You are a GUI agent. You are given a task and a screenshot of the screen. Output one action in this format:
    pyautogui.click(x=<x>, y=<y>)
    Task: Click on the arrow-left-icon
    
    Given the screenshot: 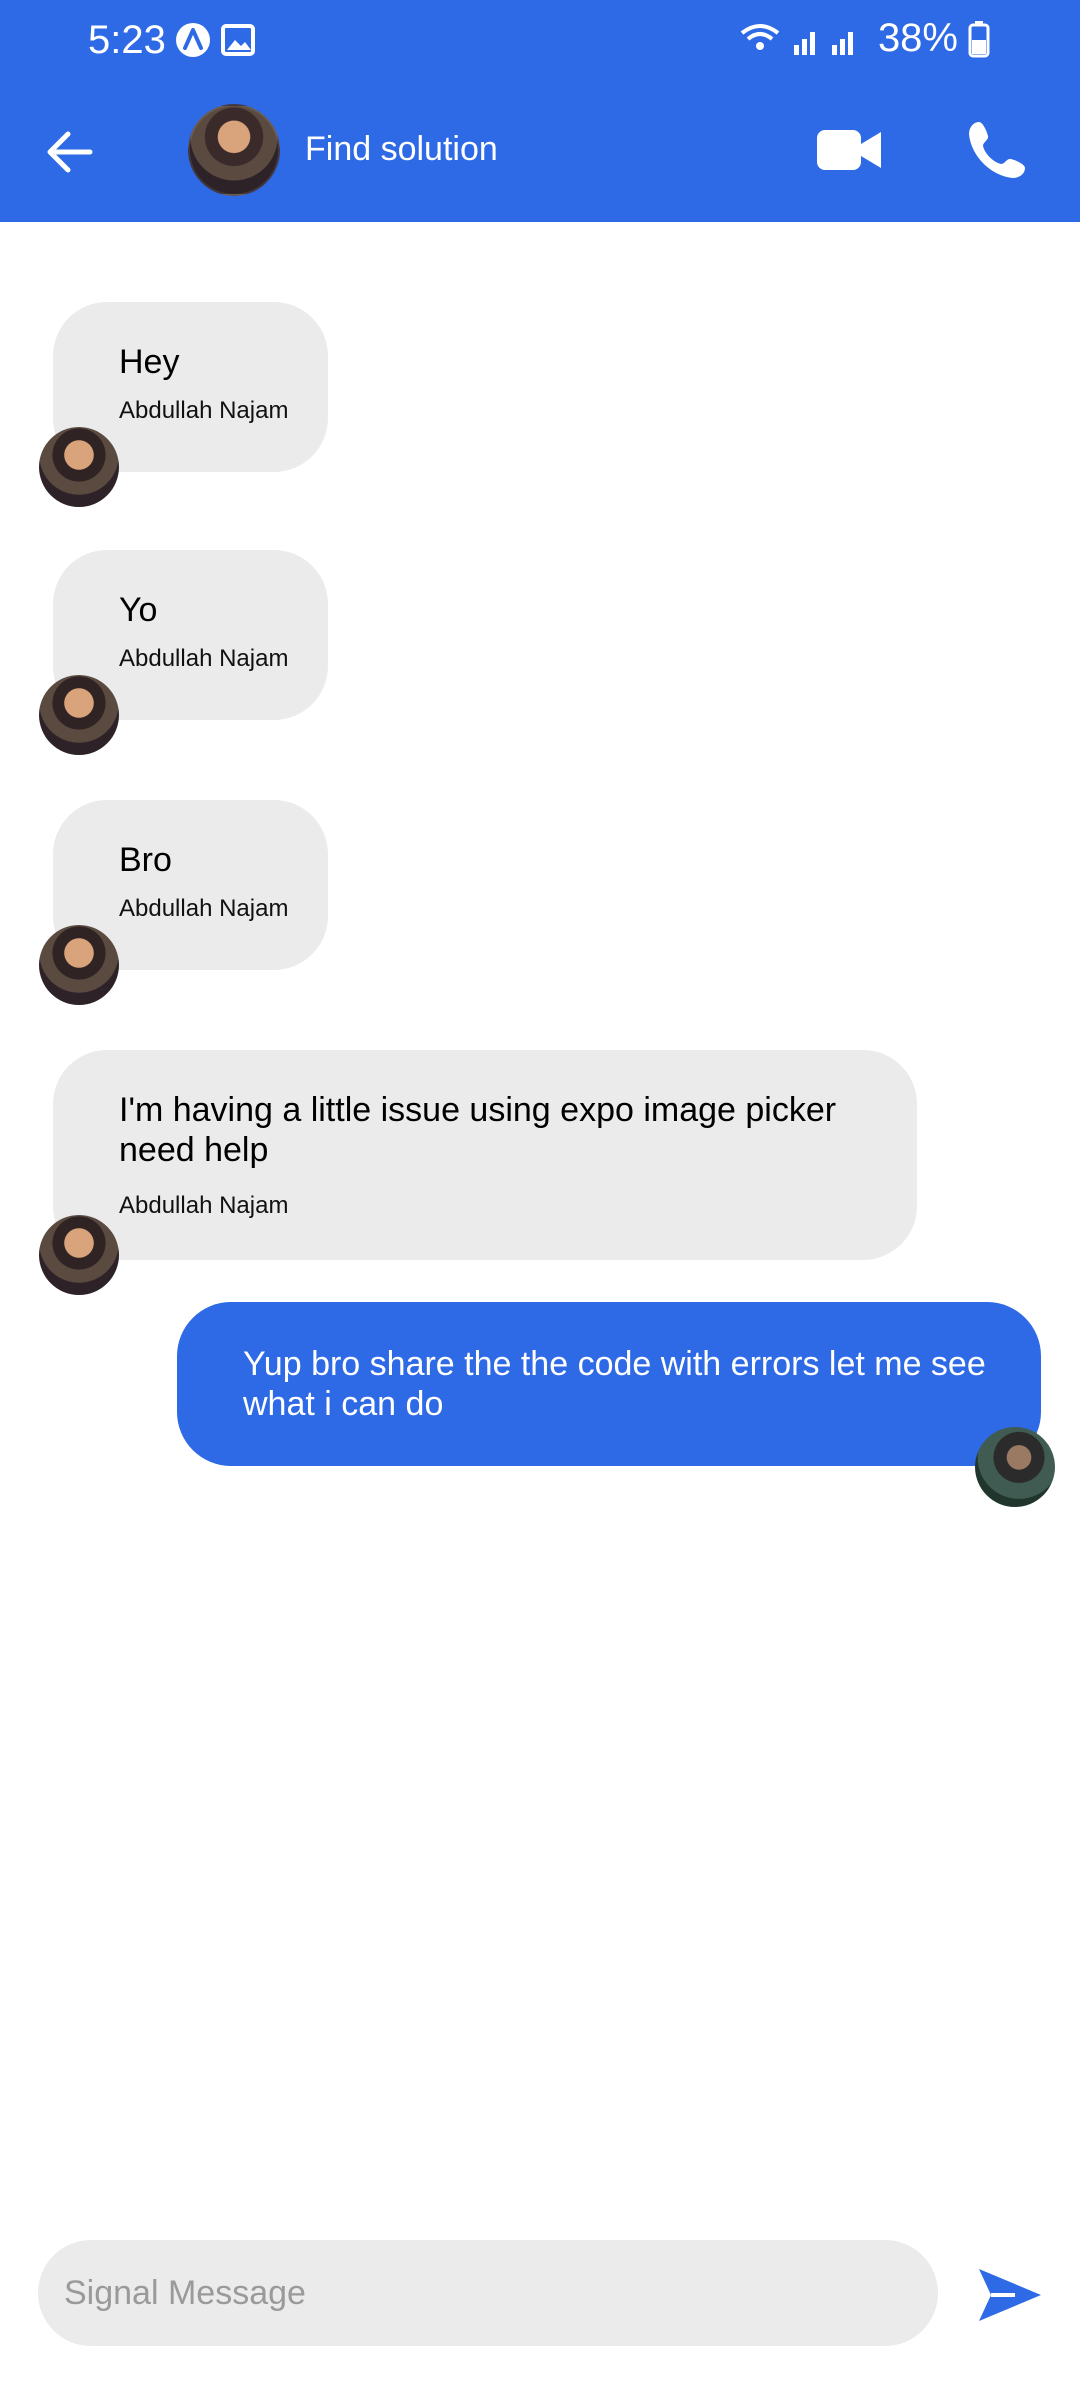 What is the action you would take?
    pyautogui.click(x=70, y=152)
    